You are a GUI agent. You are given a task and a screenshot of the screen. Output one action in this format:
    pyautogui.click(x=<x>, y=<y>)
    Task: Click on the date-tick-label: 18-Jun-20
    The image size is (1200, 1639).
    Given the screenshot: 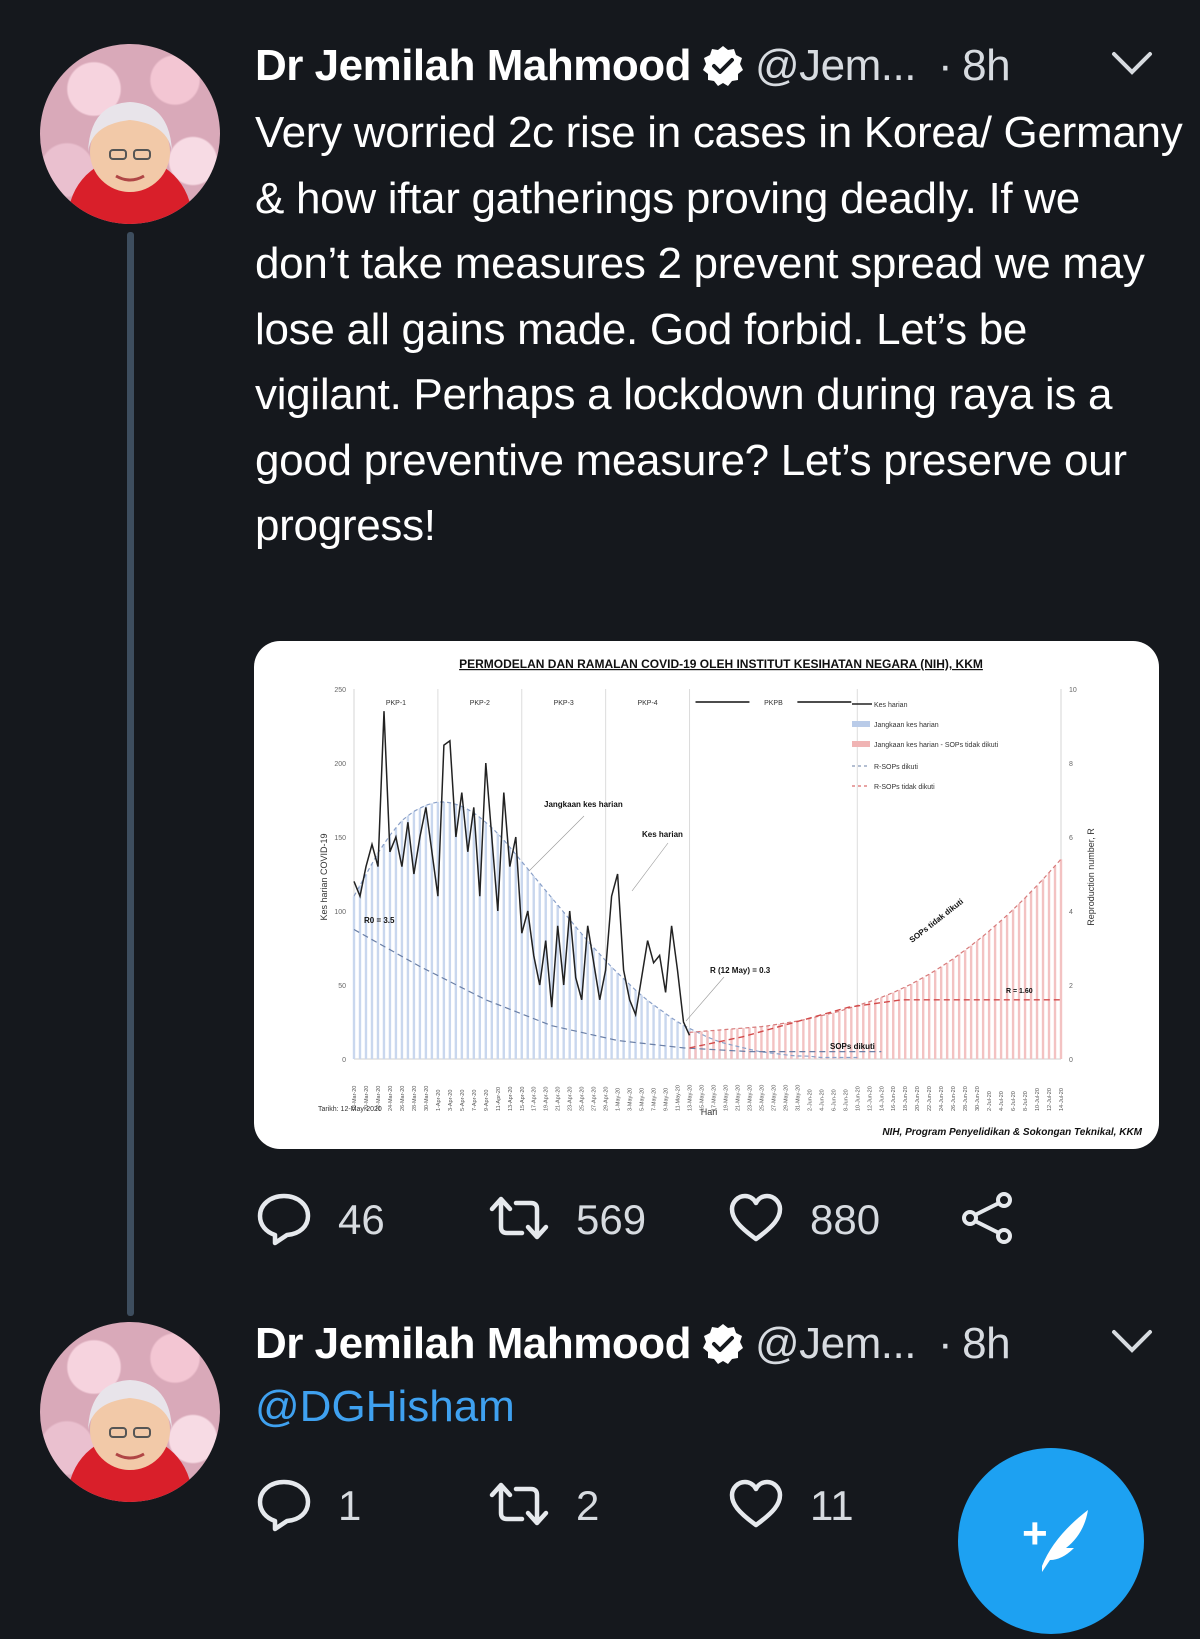 What is the action you would take?
    pyautogui.click(x=906, y=1098)
    